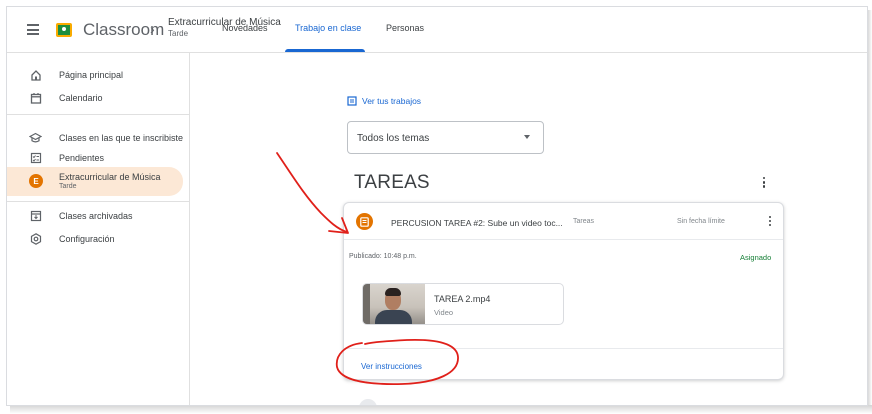 Image resolution: width=872 pixels, height=414 pixels. I want to click on assignment-due-date: Sin fecha límite, so click(701, 221).